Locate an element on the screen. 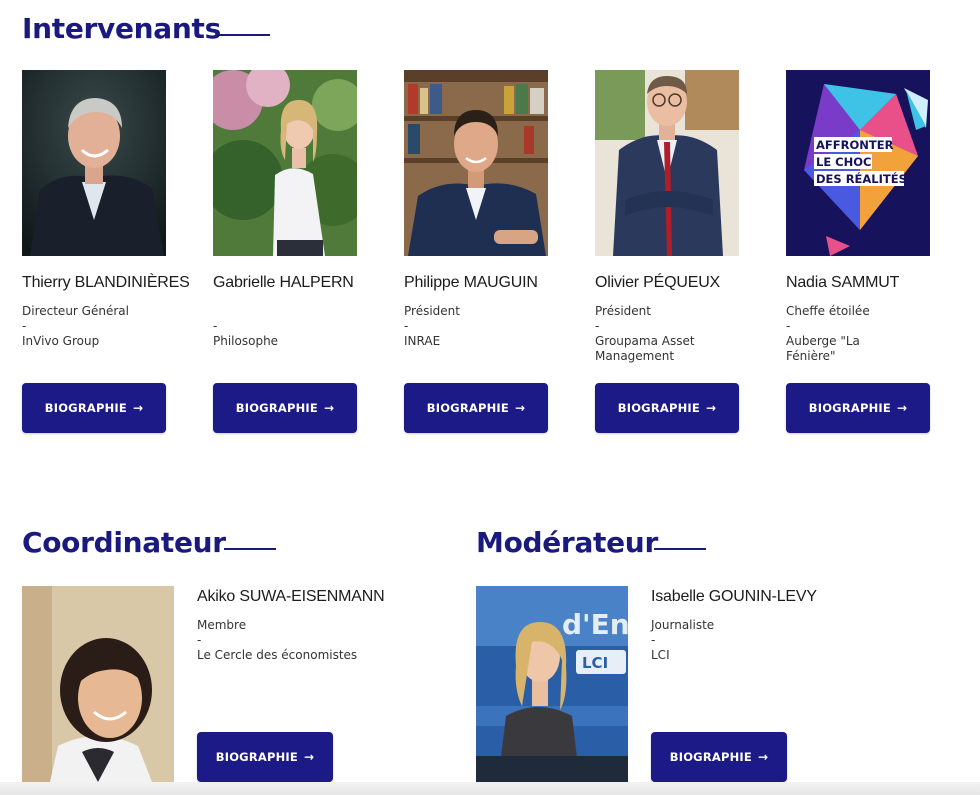  poster-line-2: LE CHOC is located at coordinates (843, 162).